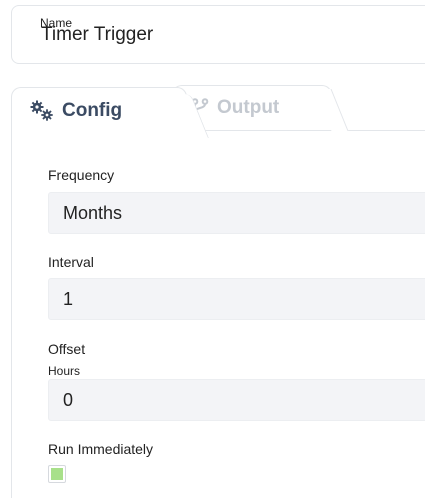 The width and height of the screenshot is (425, 498). Describe the element at coordinates (93, 212) in the screenshot. I see `frequency-value: Months` at that location.